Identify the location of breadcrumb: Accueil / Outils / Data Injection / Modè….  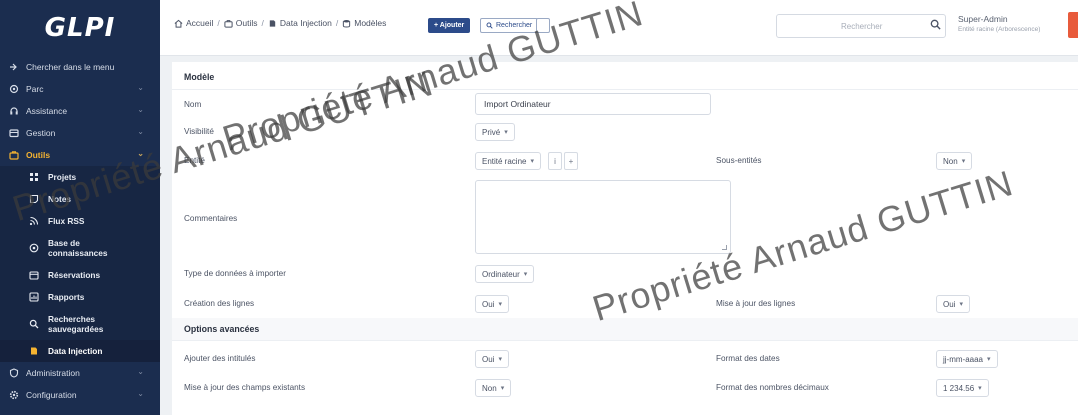
(280, 23).